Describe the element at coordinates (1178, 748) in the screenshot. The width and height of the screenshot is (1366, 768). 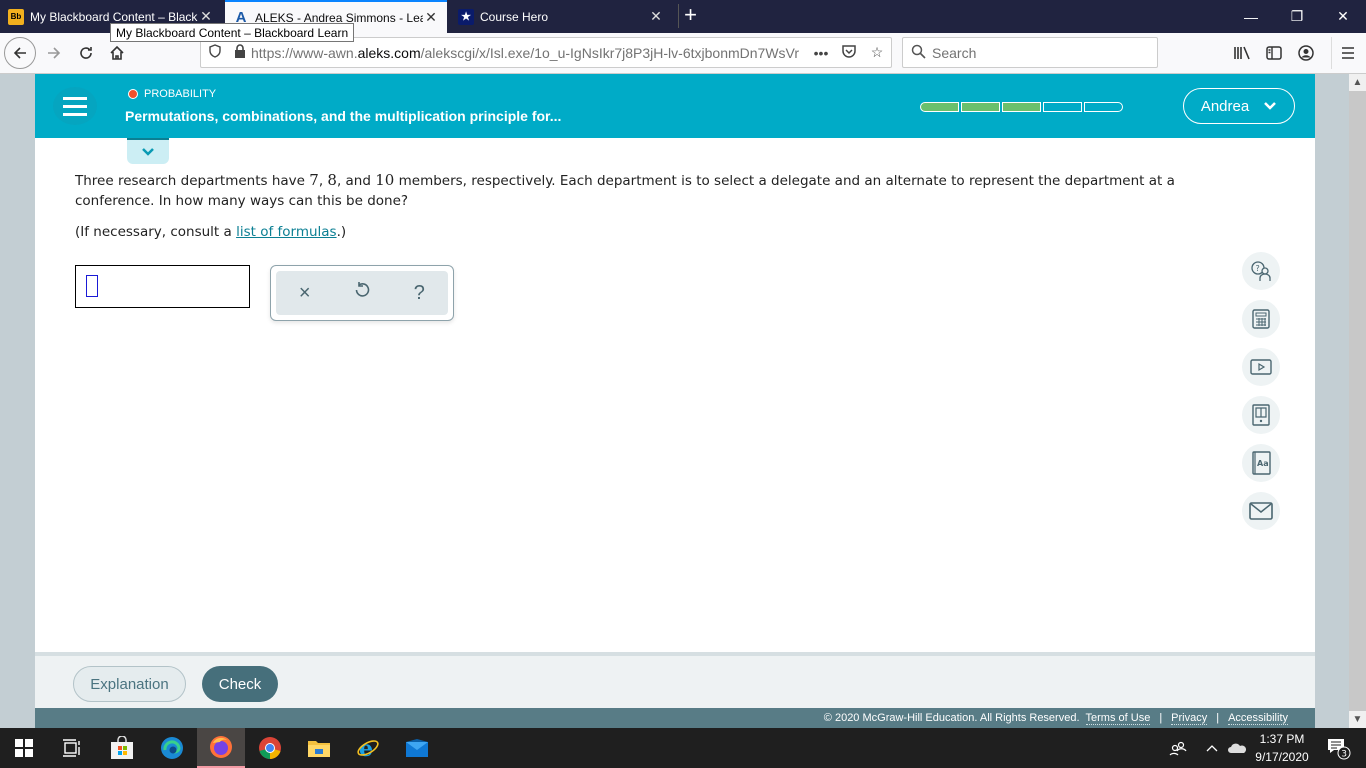
I see `people-icon` at that location.